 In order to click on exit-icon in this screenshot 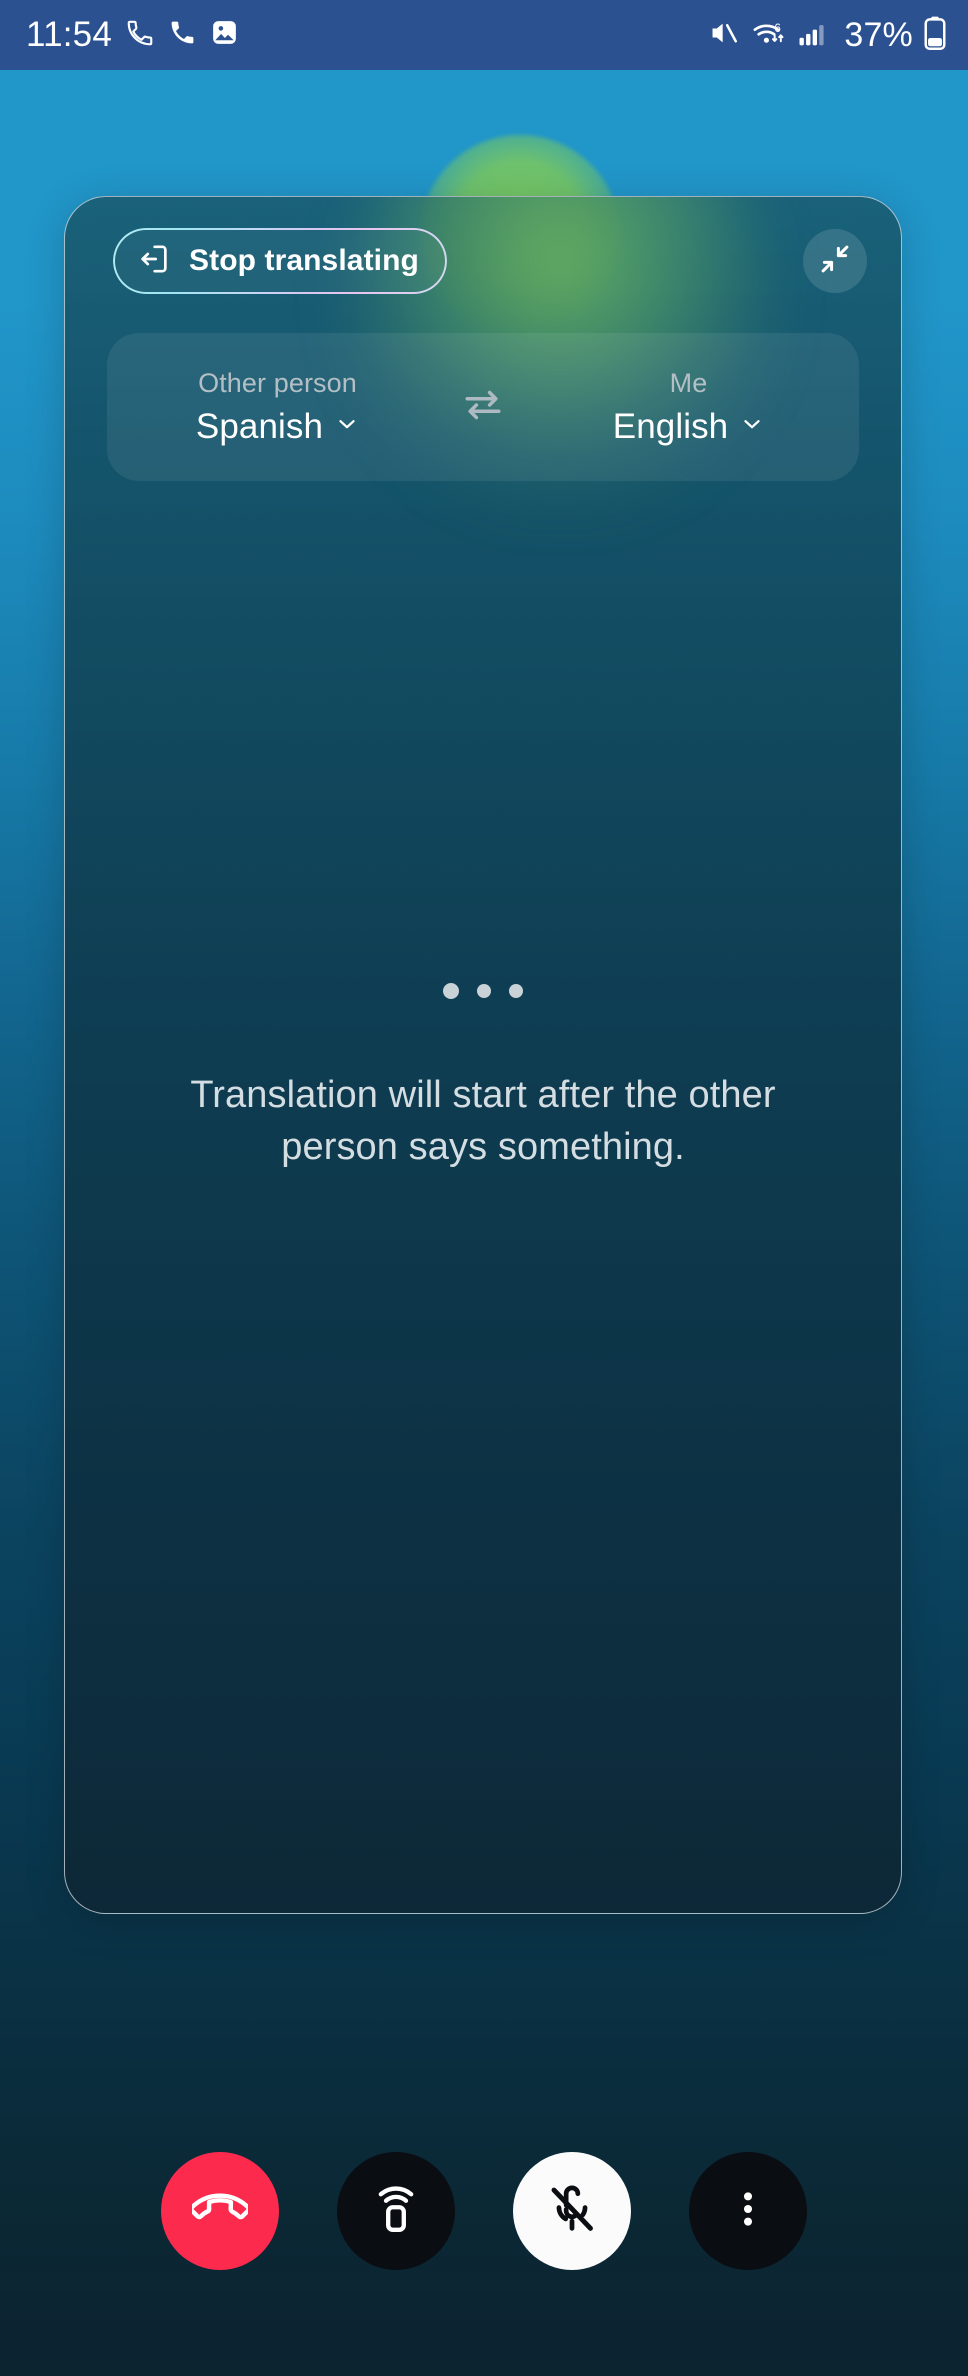, I will do `click(154, 261)`.